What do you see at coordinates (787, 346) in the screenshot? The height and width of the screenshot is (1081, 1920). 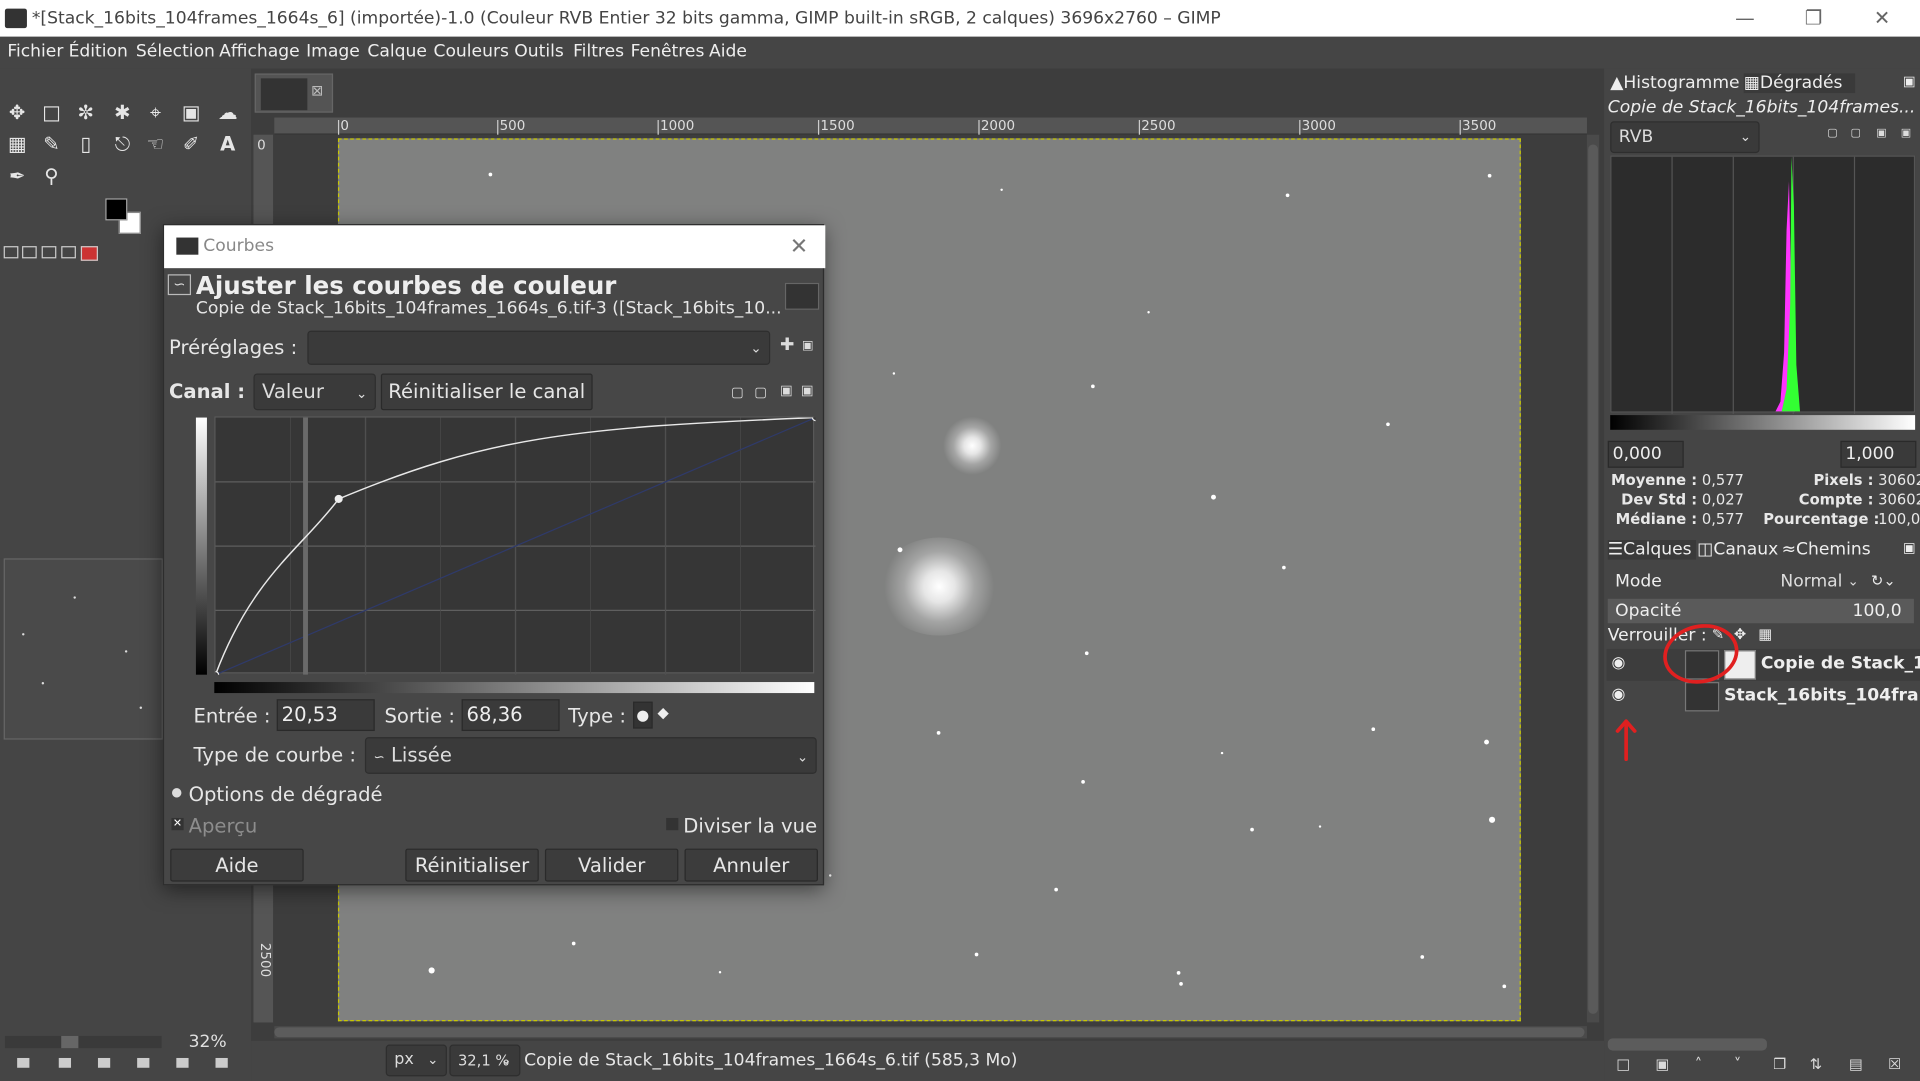 I see `add-preset-icon: ✚` at bounding box center [787, 346].